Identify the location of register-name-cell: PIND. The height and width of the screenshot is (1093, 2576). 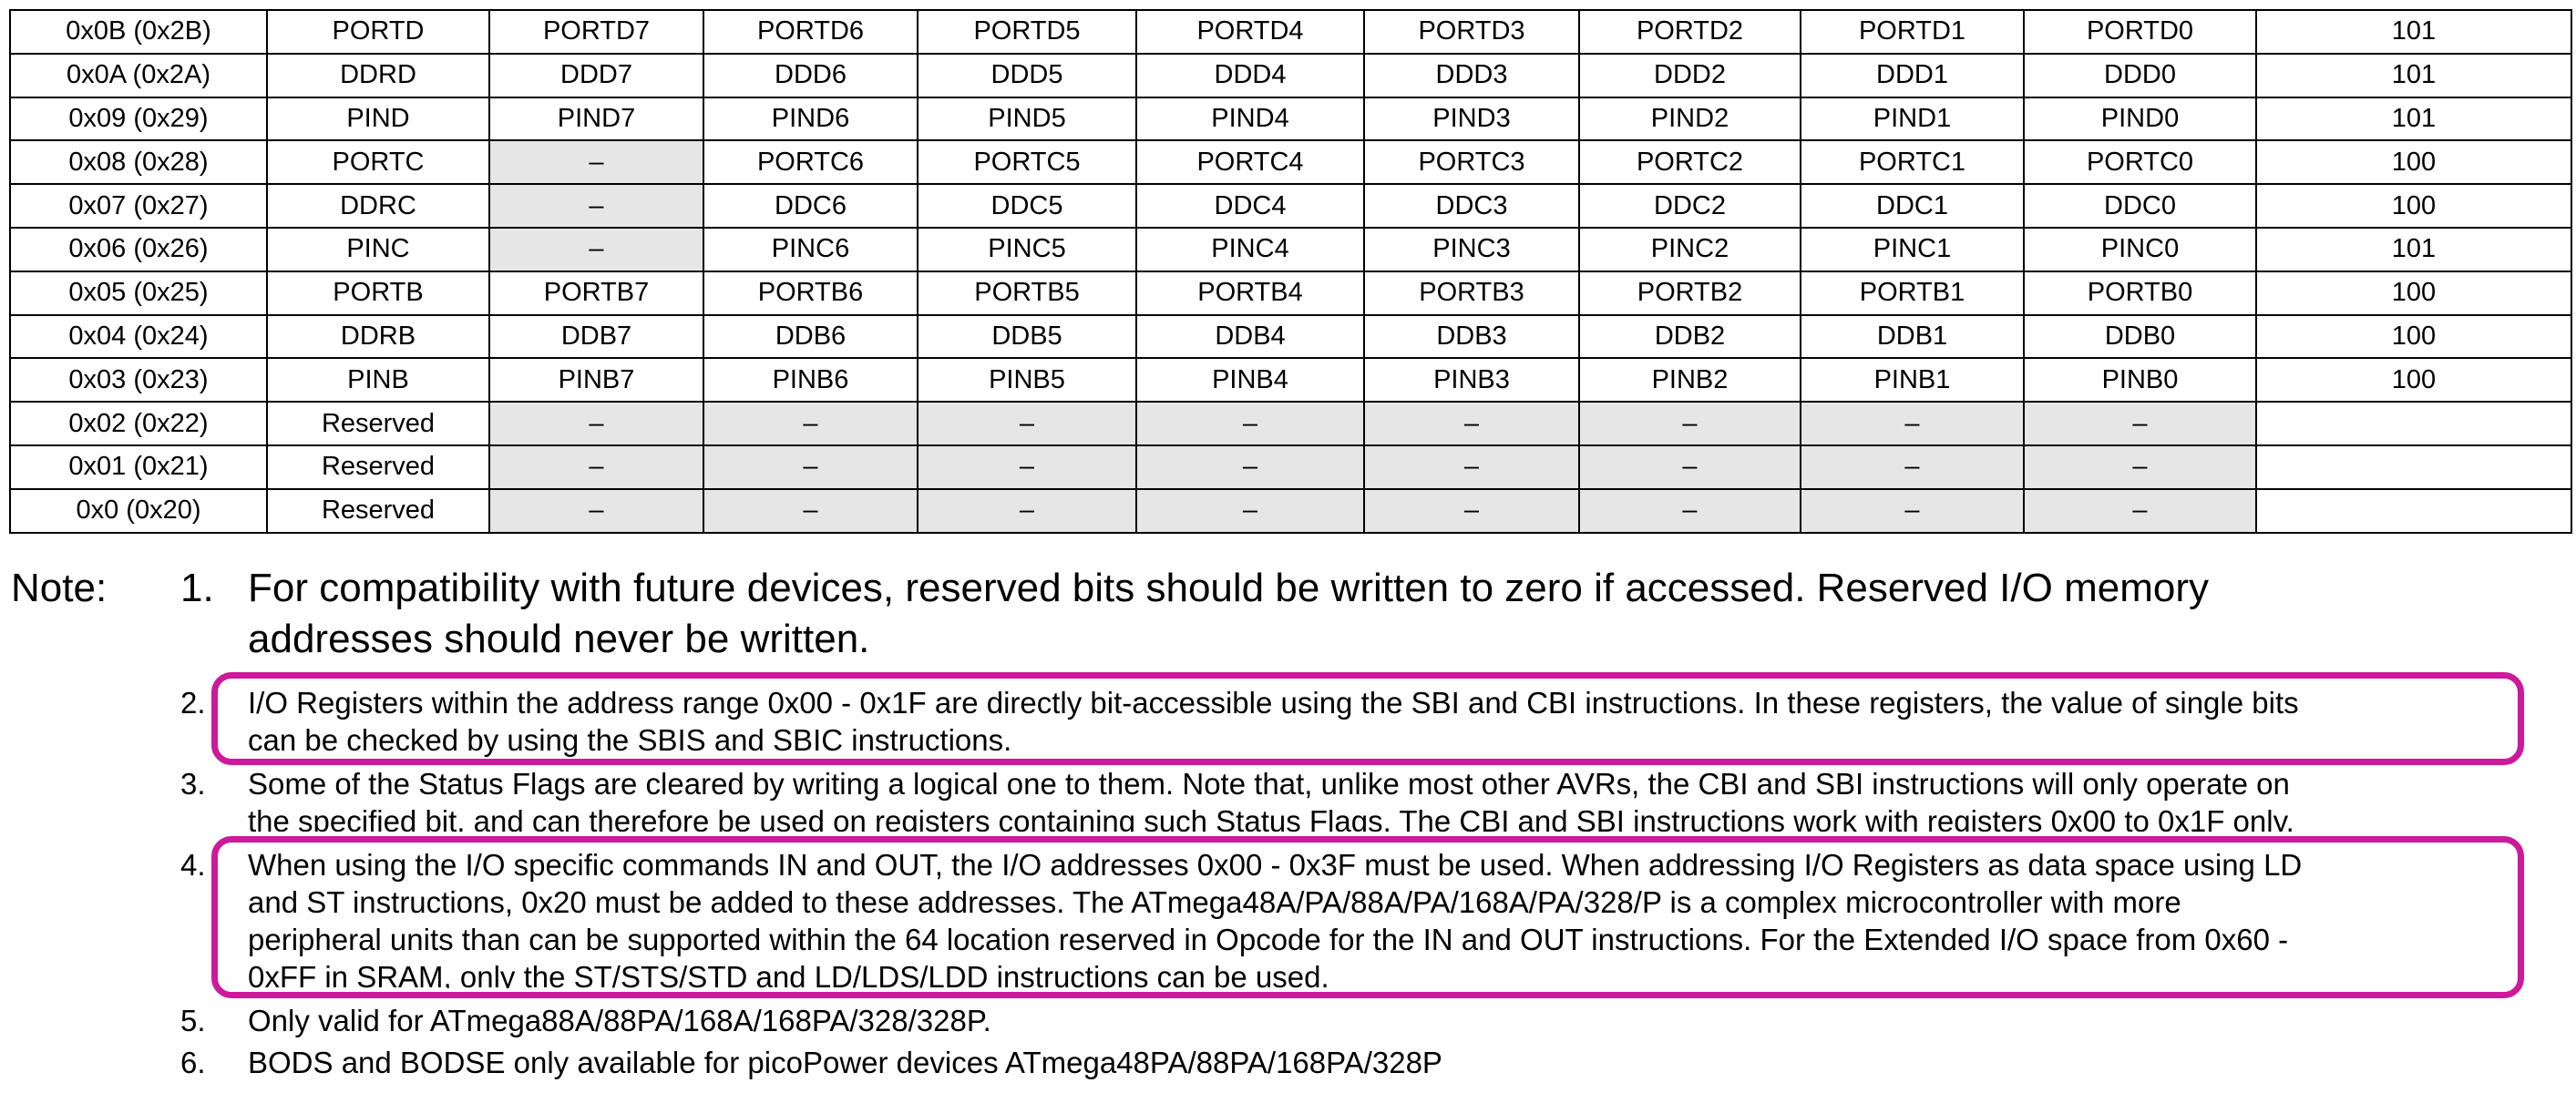
(378, 119).